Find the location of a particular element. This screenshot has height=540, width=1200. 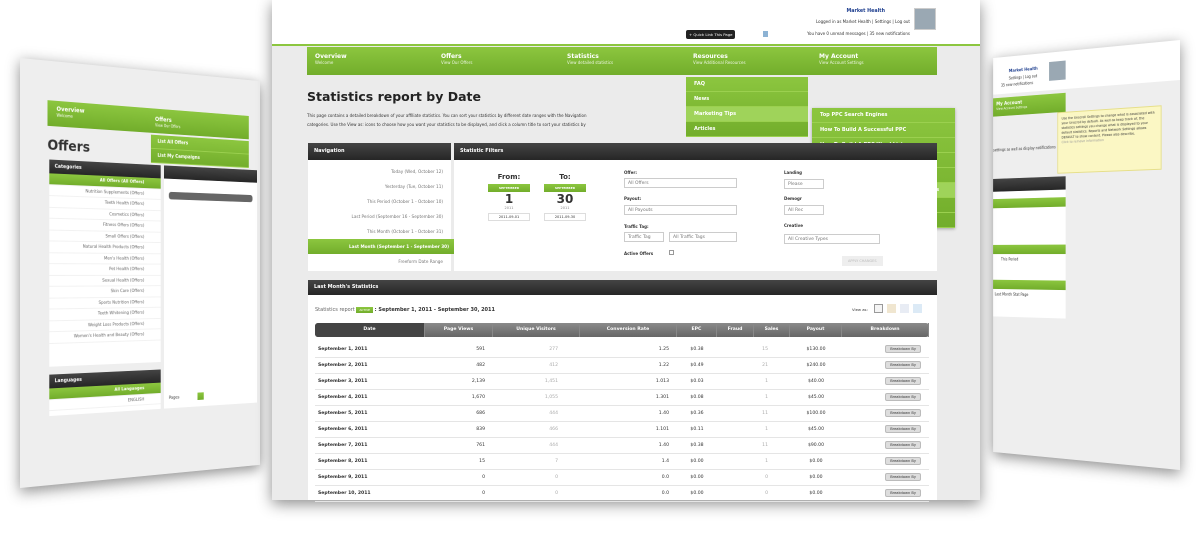

print-icon is located at coordinates (917, 308).